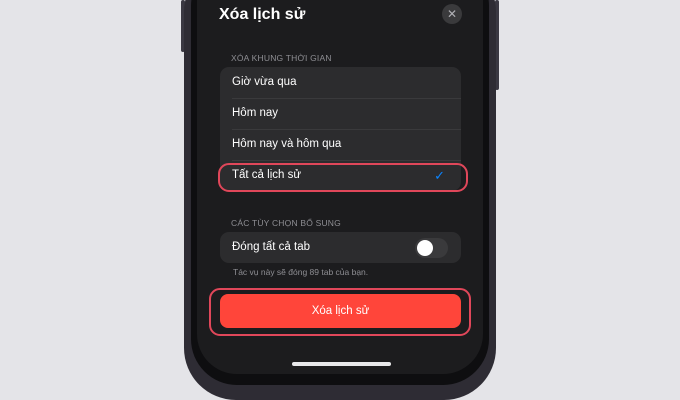 Image resolution: width=680 pixels, height=400 pixels. I want to click on home-indicator, so click(341, 364).